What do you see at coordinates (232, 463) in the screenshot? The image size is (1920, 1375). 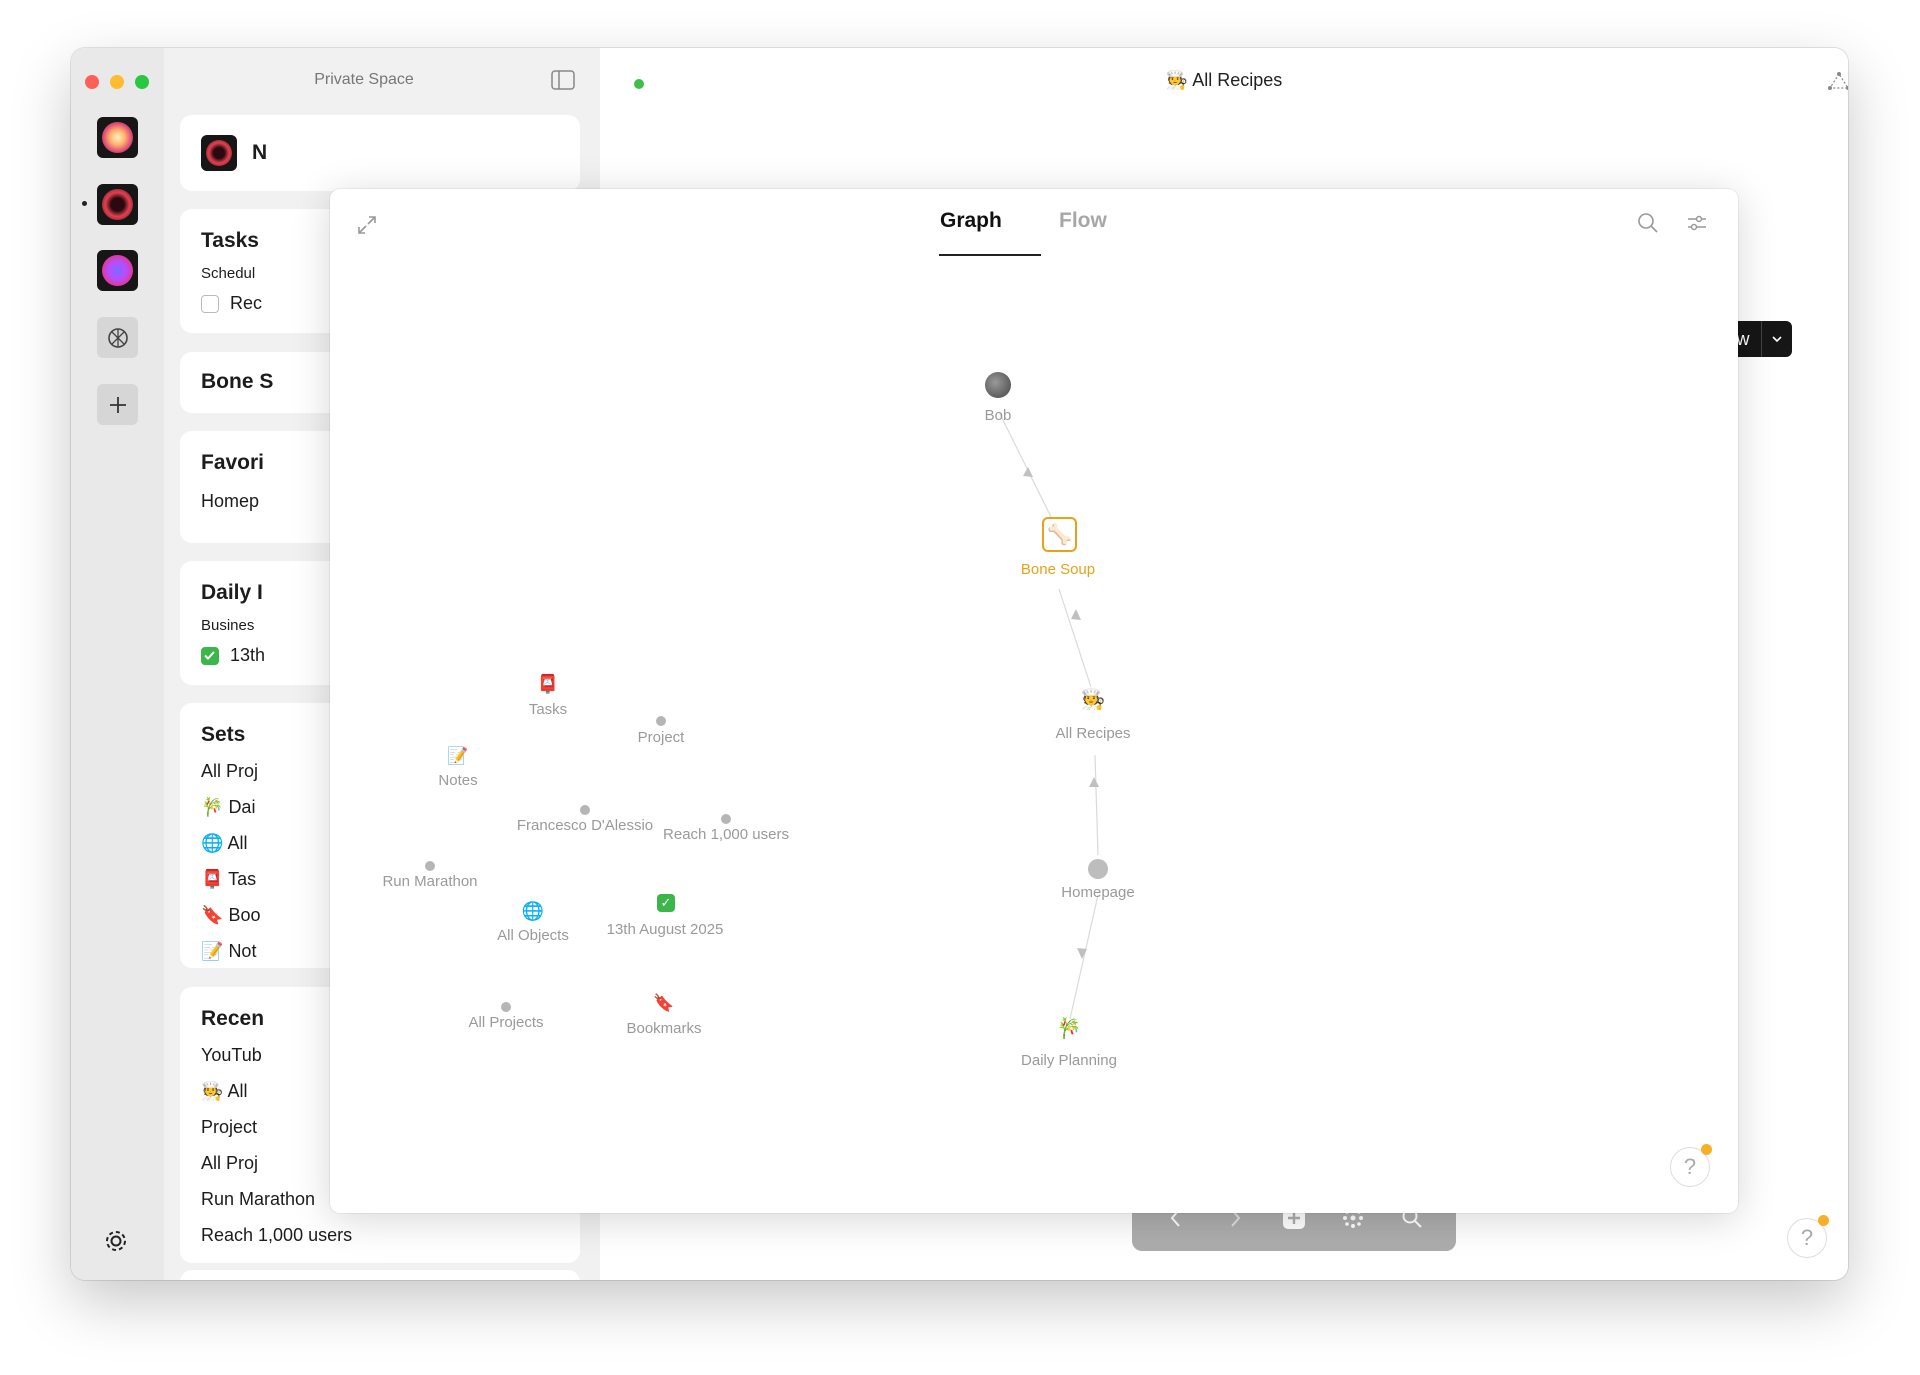 I see `favorites-widget-title: Favori` at bounding box center [232, 463].